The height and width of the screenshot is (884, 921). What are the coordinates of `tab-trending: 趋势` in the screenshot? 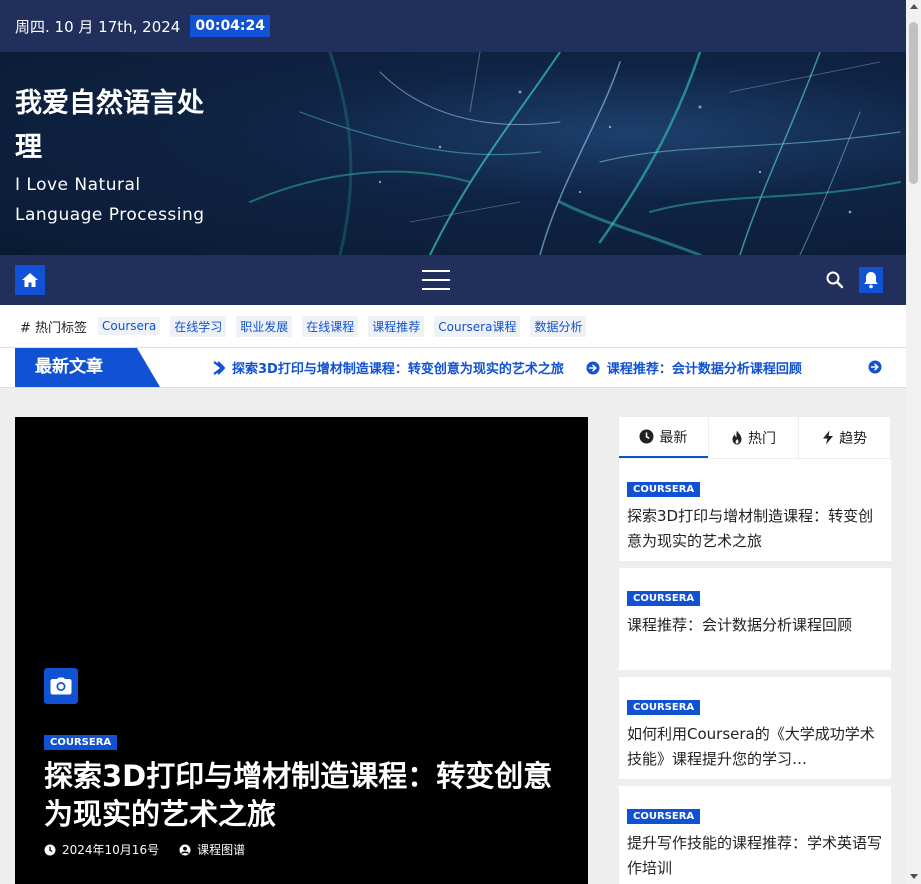 It's located at (844, 437).